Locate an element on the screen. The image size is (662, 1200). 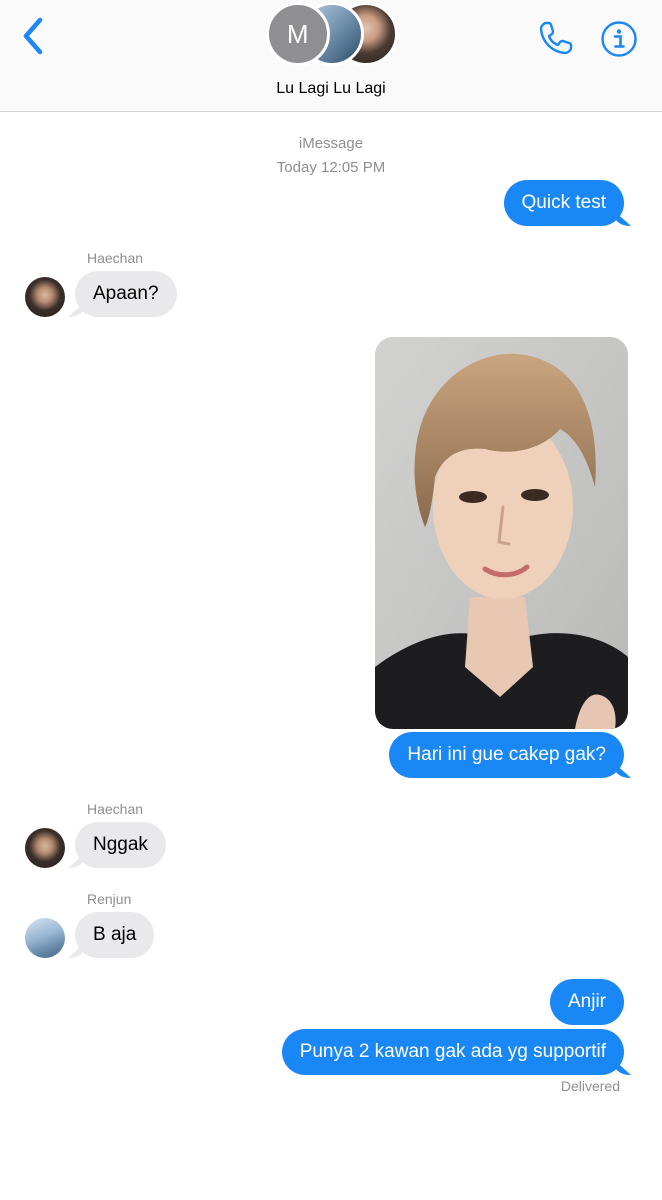
incoming-message: Nggak is located at coordinates (120, 845).